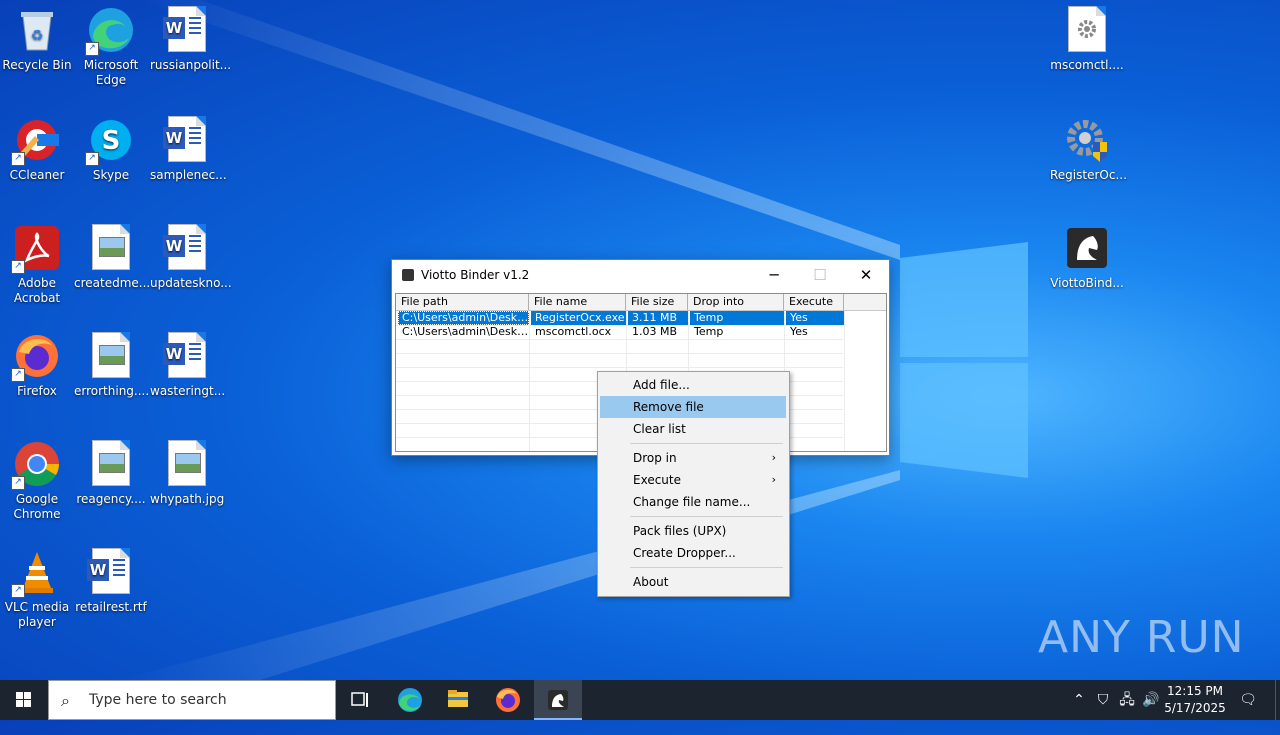 The height and width of the screenshot is (735, 1280). I want to click on cell-file-size: 1.03 MB, so click(655, 331).